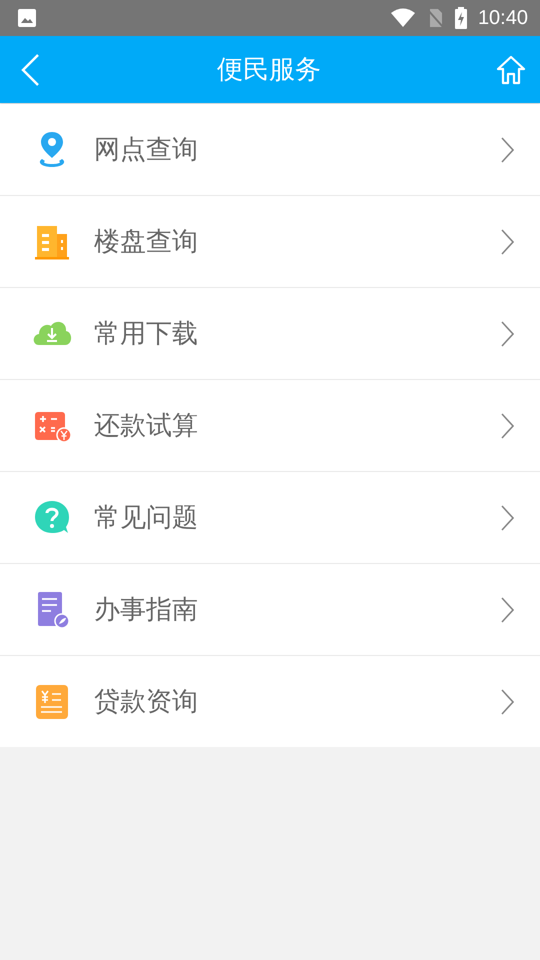  What do you see at coordinates (270, 150) in the screenshot?
I see `menu-item: 网点查询` at bounding box center [270, 150].